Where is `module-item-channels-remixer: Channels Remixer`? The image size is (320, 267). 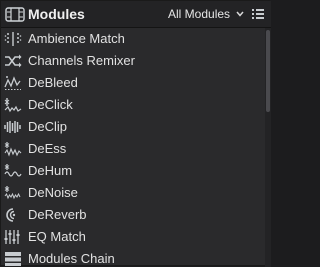
module-item-channels-remixer: Channels Remixer is located at coordinates (133, 61).